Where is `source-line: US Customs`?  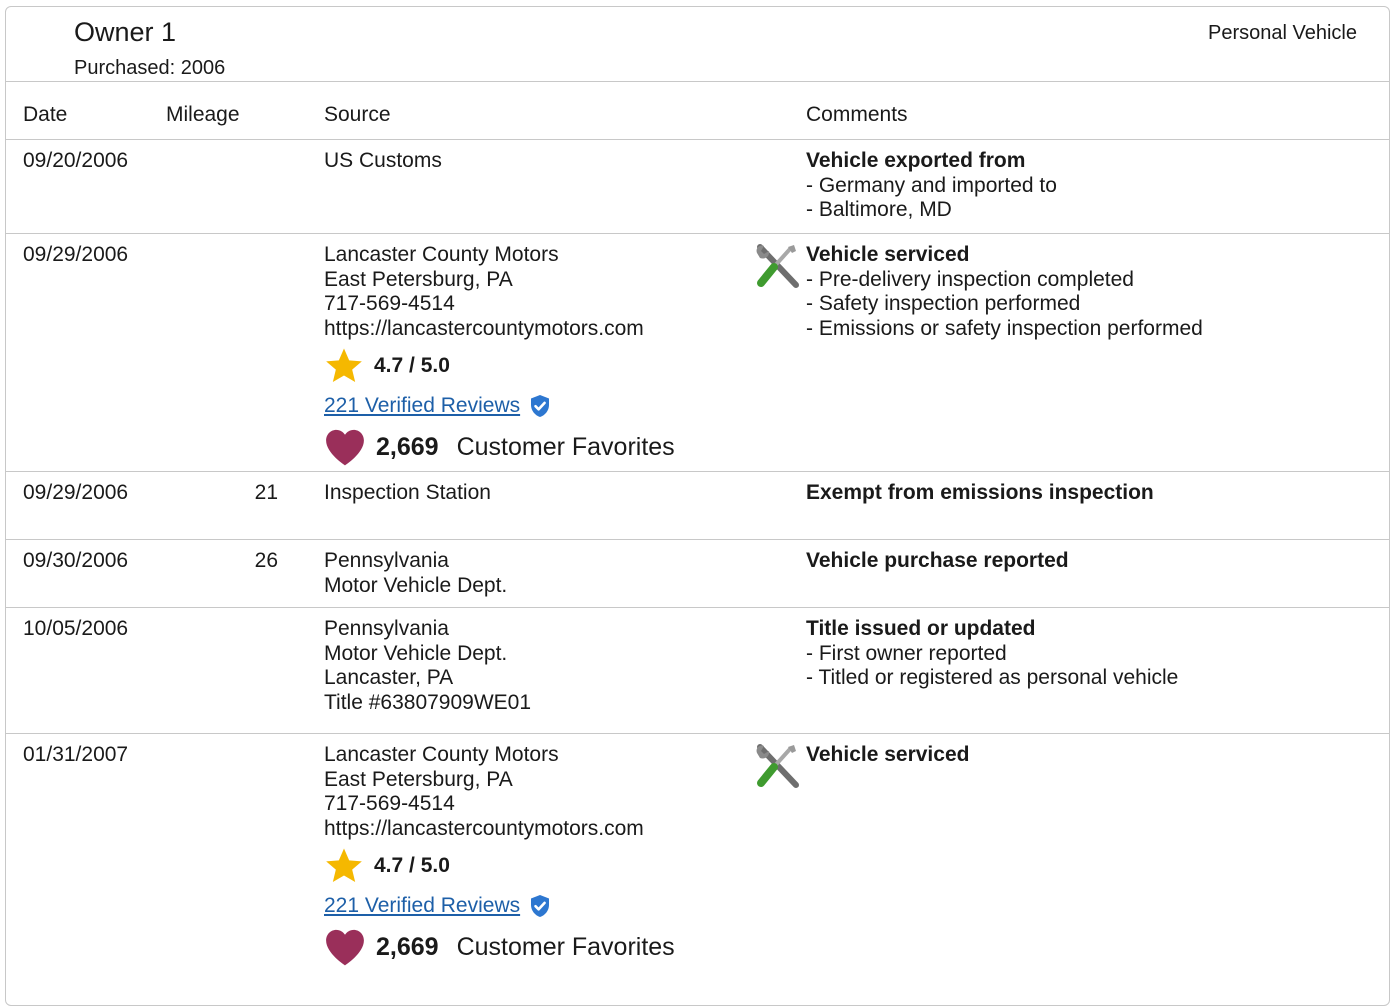 source-line: US Customs is located at coordinates (383, 160).